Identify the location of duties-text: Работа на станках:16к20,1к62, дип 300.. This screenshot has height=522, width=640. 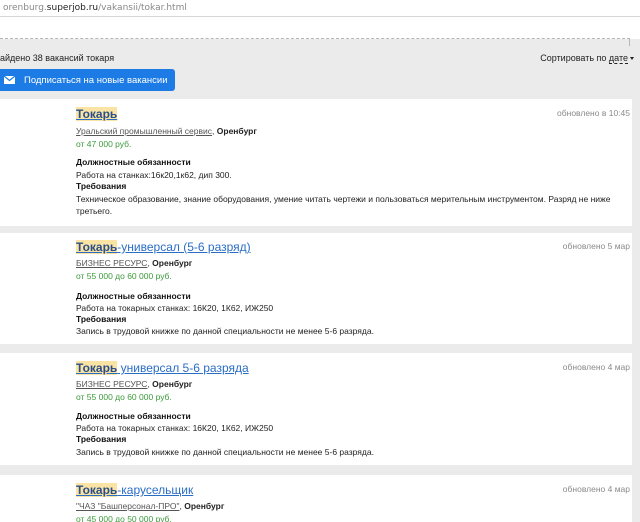
(154, 175).